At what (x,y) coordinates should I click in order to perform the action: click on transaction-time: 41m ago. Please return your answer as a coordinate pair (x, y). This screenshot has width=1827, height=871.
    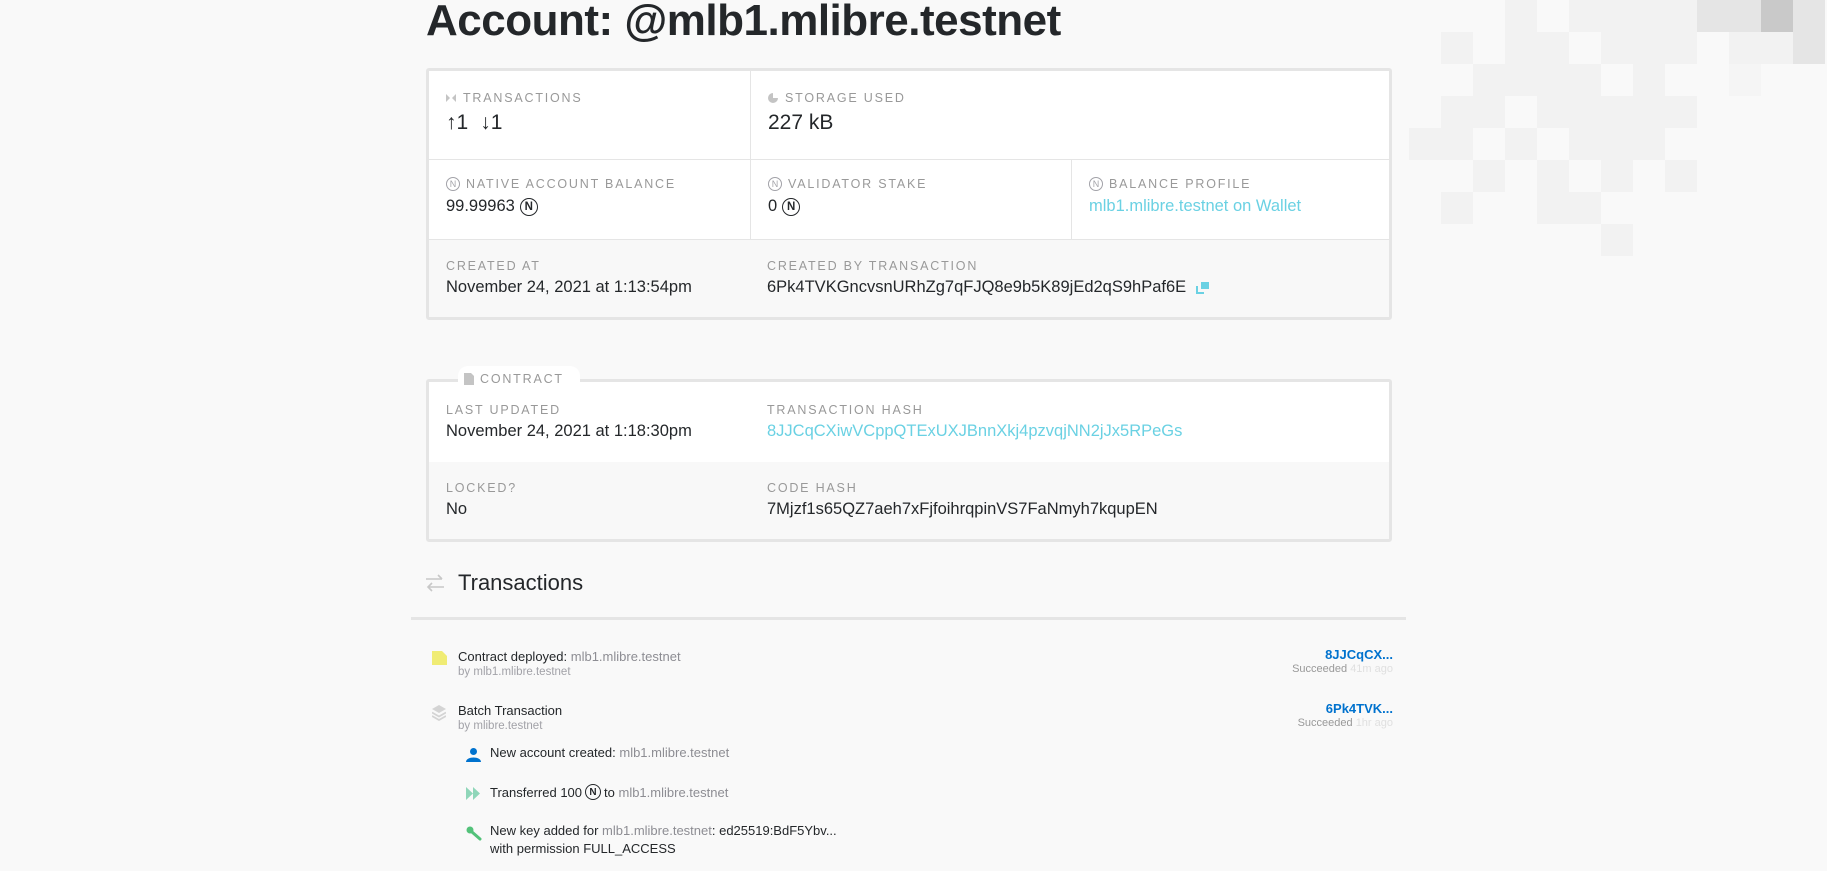
    Looking at the image, I should click on (1371, 669).